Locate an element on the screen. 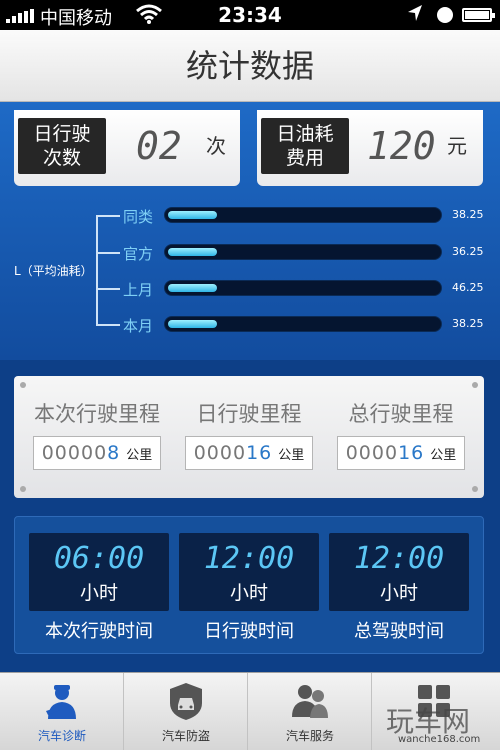 The width and height of the screenshot is (500, 750). chart-bracket is located at coordinates (97, 270).